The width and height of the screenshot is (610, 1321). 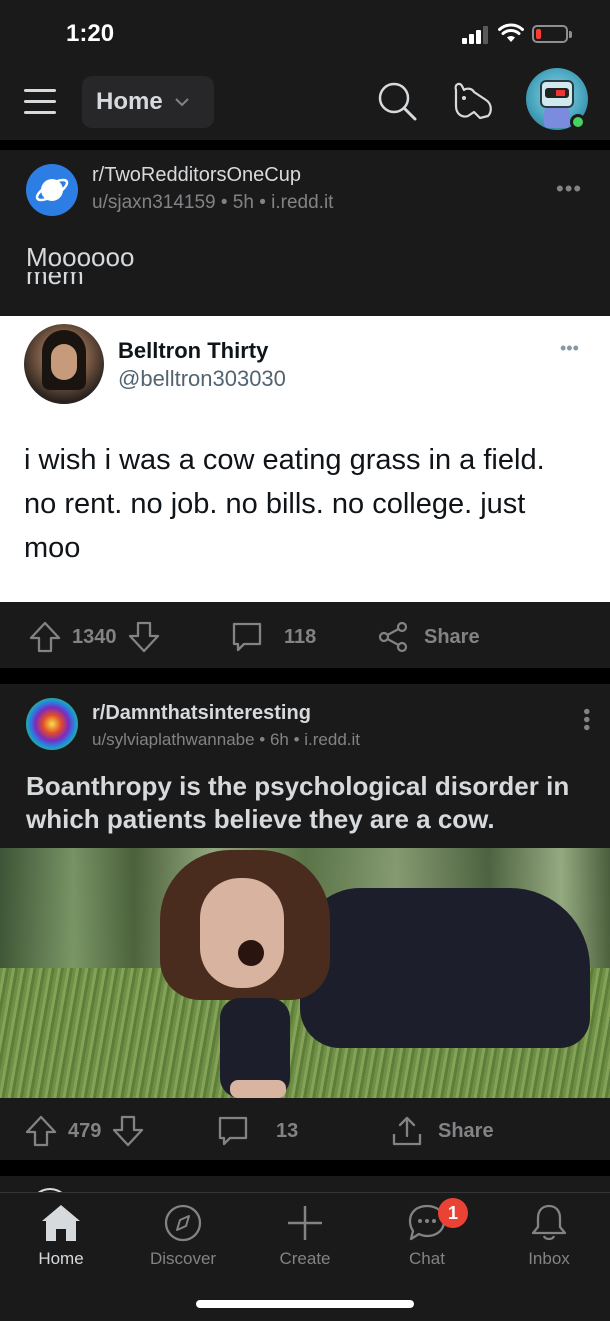 What do you see at coordinates (64, 364) in the screenshot?
I see `tweet-avatar` at bounding box center [64, 364].